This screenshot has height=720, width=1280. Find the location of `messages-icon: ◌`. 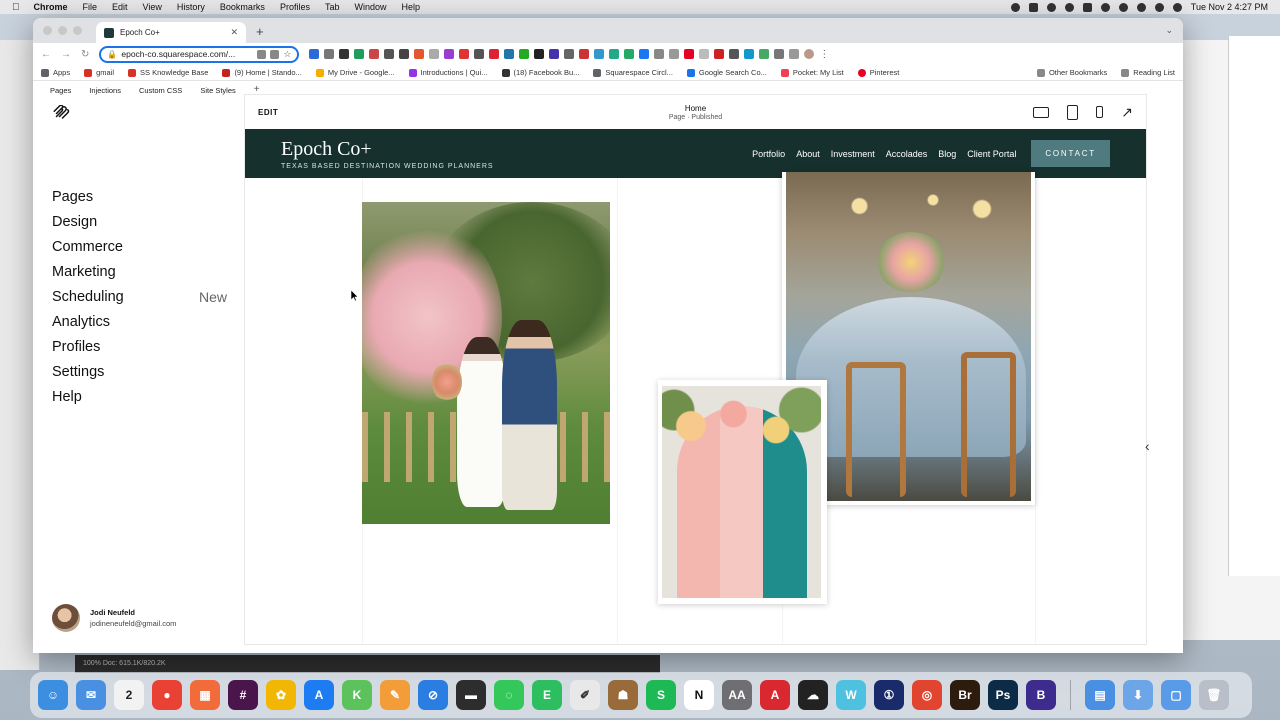

messages-icon: ◌ is located at coordinates (509, 695).